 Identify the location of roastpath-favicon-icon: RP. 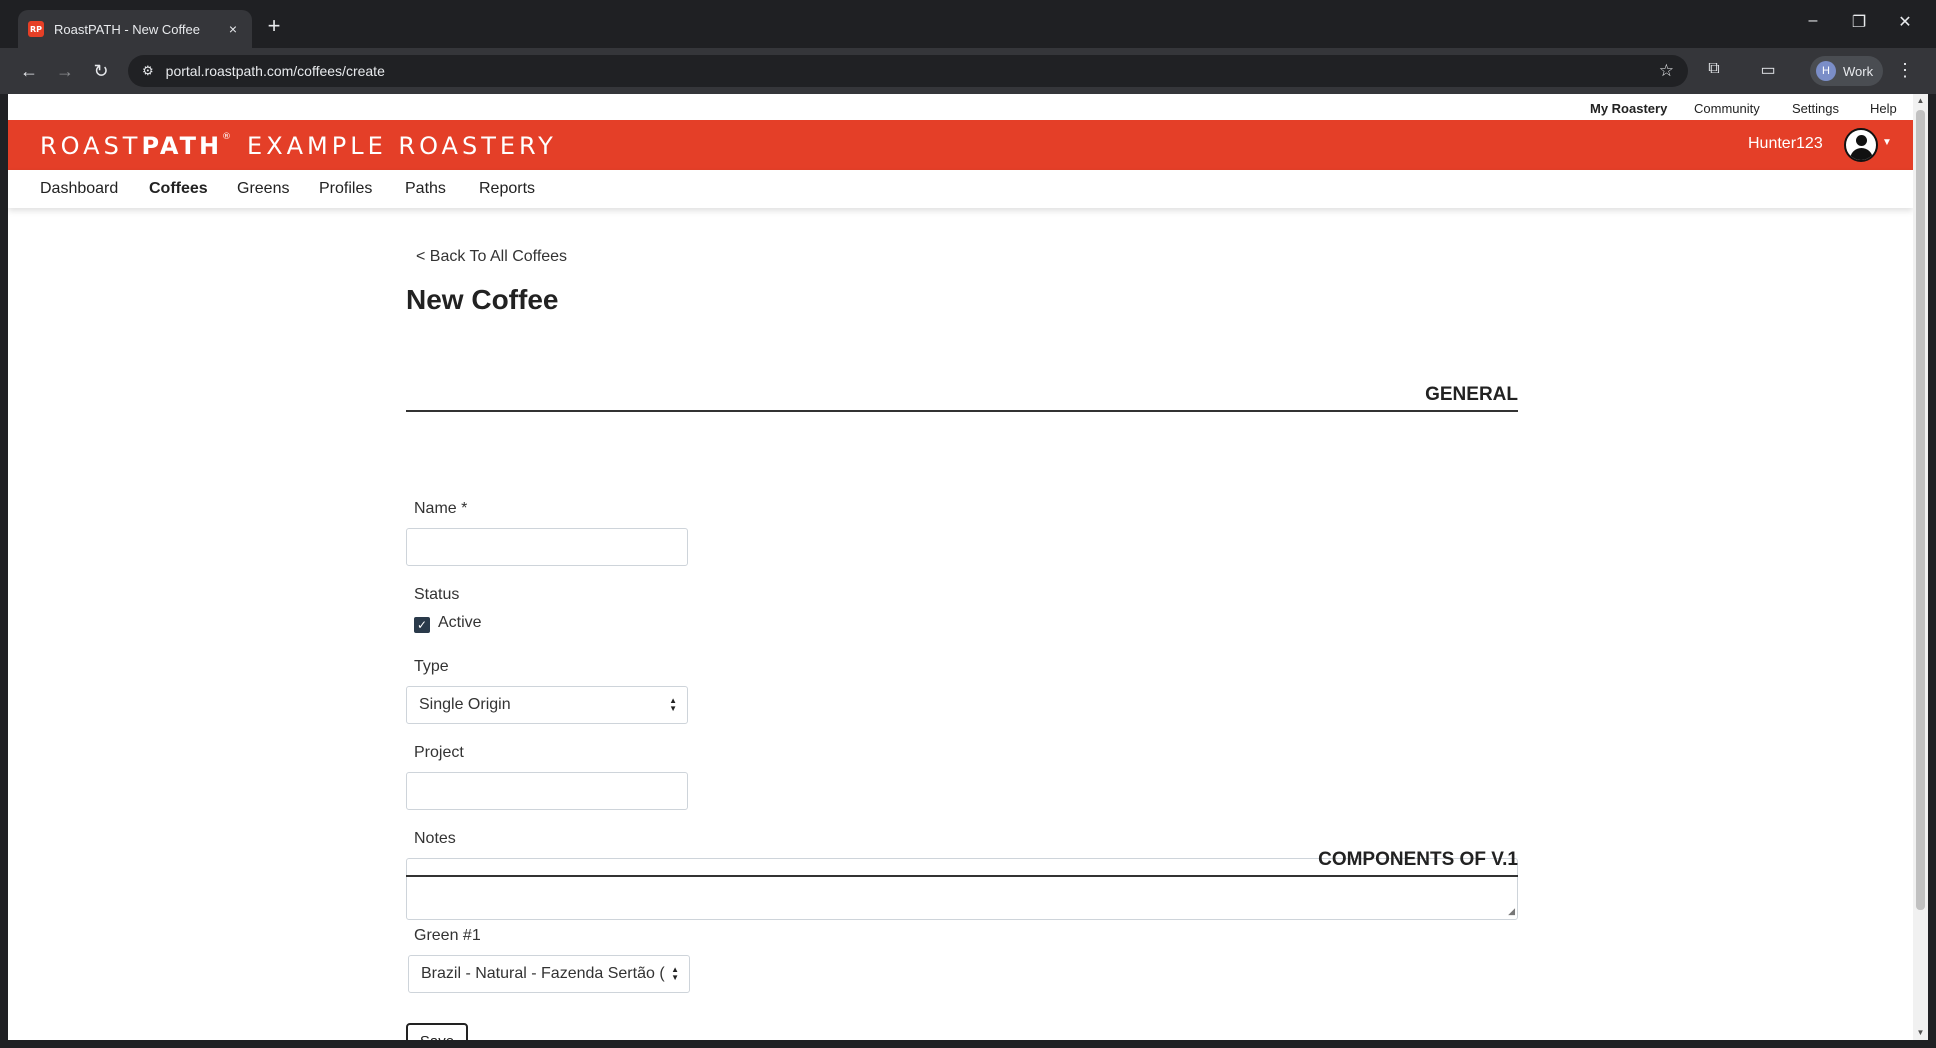
(36, 29).